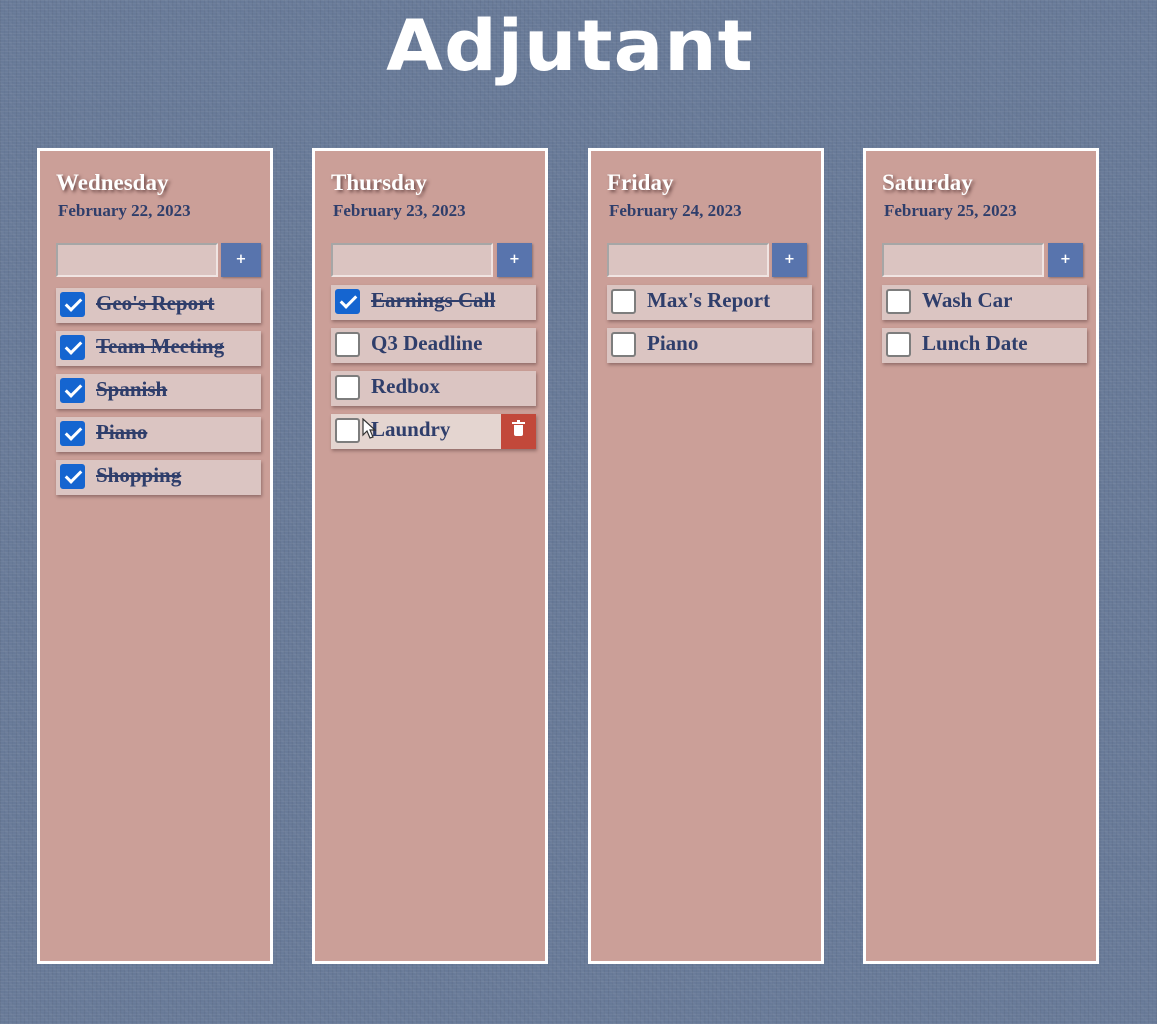  Describe the element at coordinates (518, 428) in the screenshot. I see `trash-icon` at that location.